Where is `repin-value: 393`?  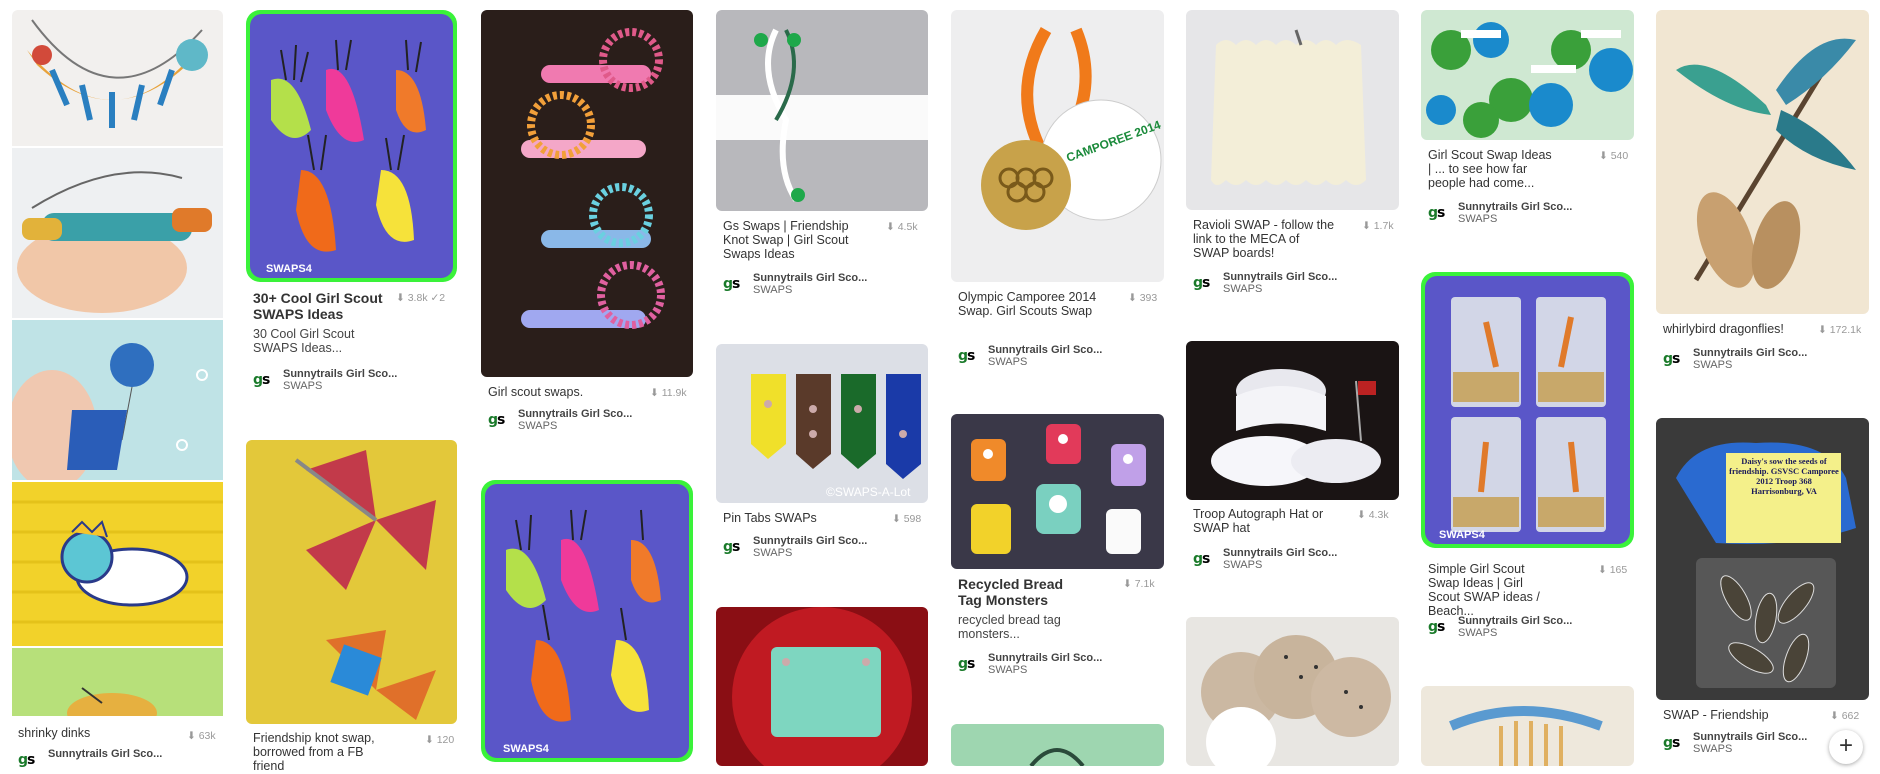 repin-value: 393 is located at coordinates (1148, 298).